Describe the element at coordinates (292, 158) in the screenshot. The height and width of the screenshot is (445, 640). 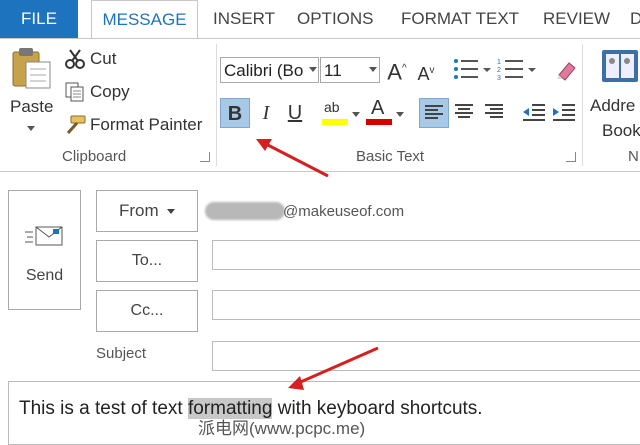
I see `arrow-to-bold-button` at that location.